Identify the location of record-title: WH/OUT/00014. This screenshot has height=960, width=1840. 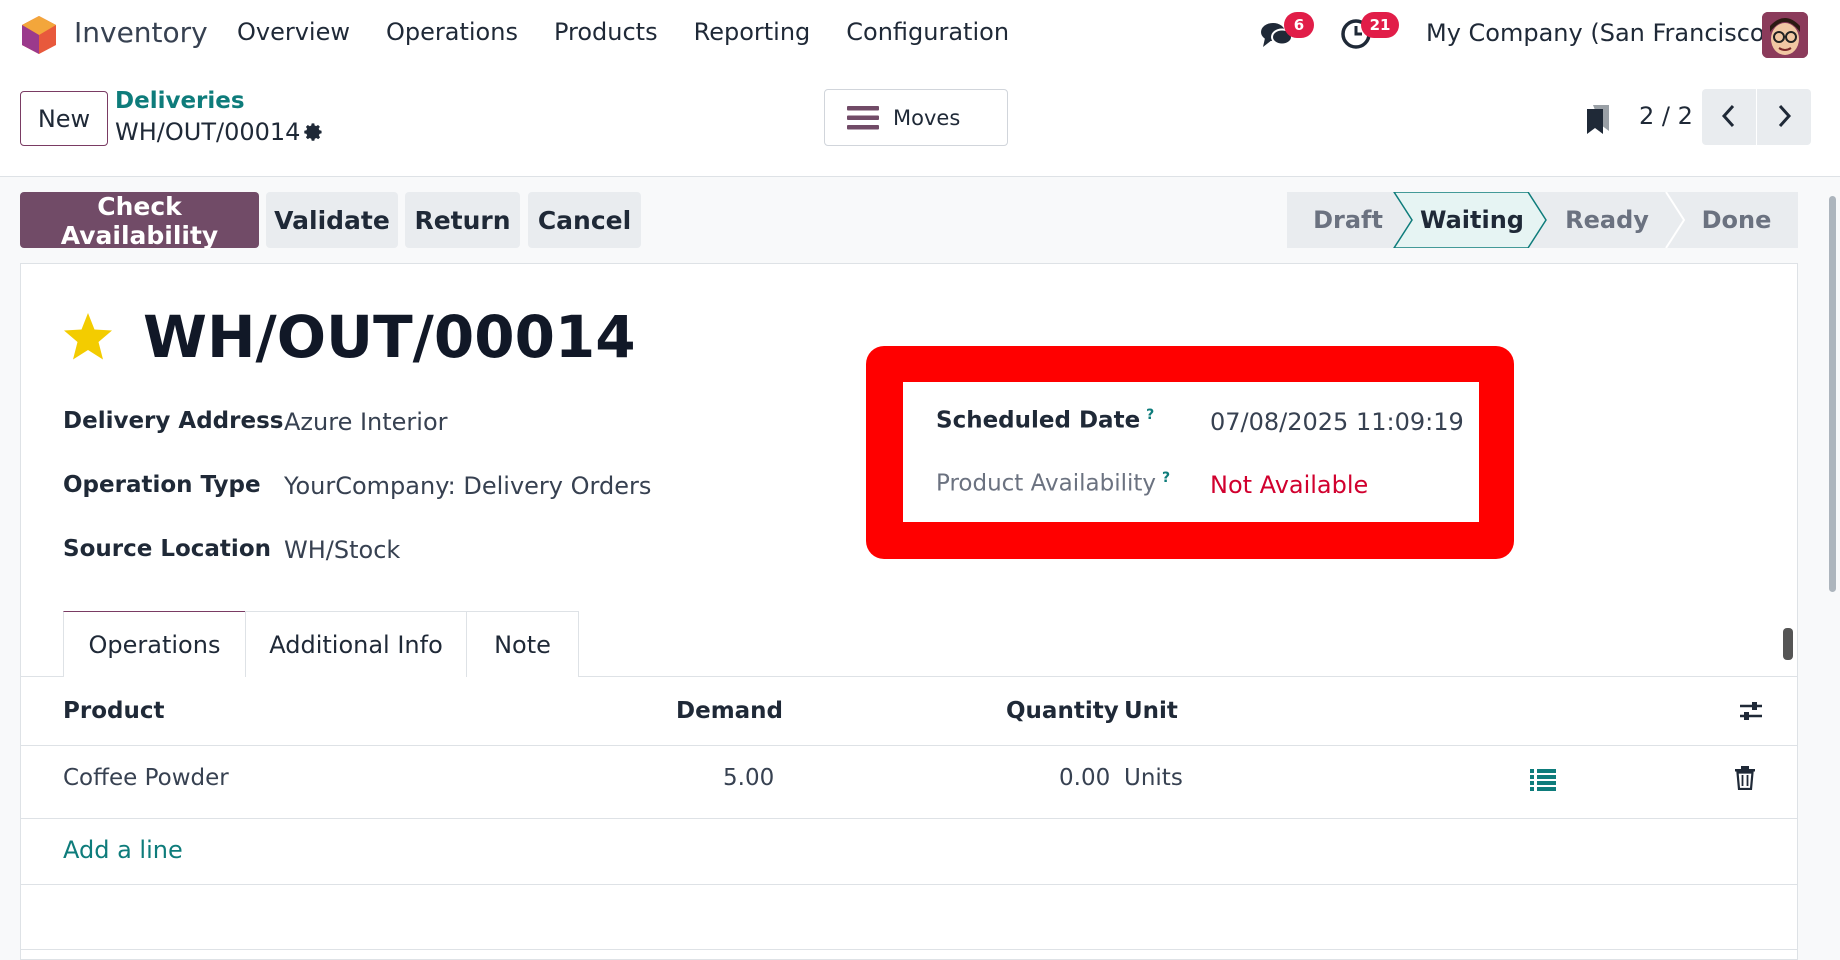
(389, 337).